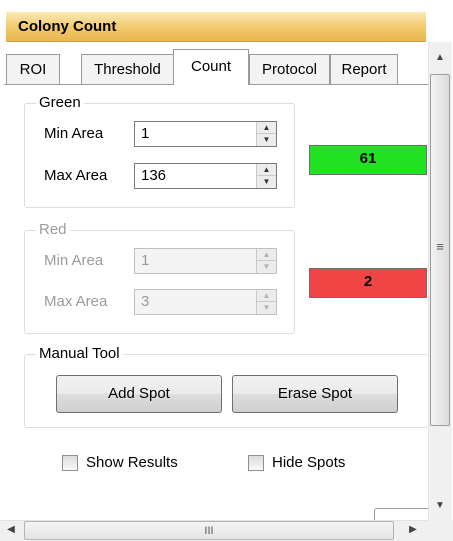  Describe the element at coordinates (53, 230) in the screenshot. I see `red-group-label: Red` at that location.